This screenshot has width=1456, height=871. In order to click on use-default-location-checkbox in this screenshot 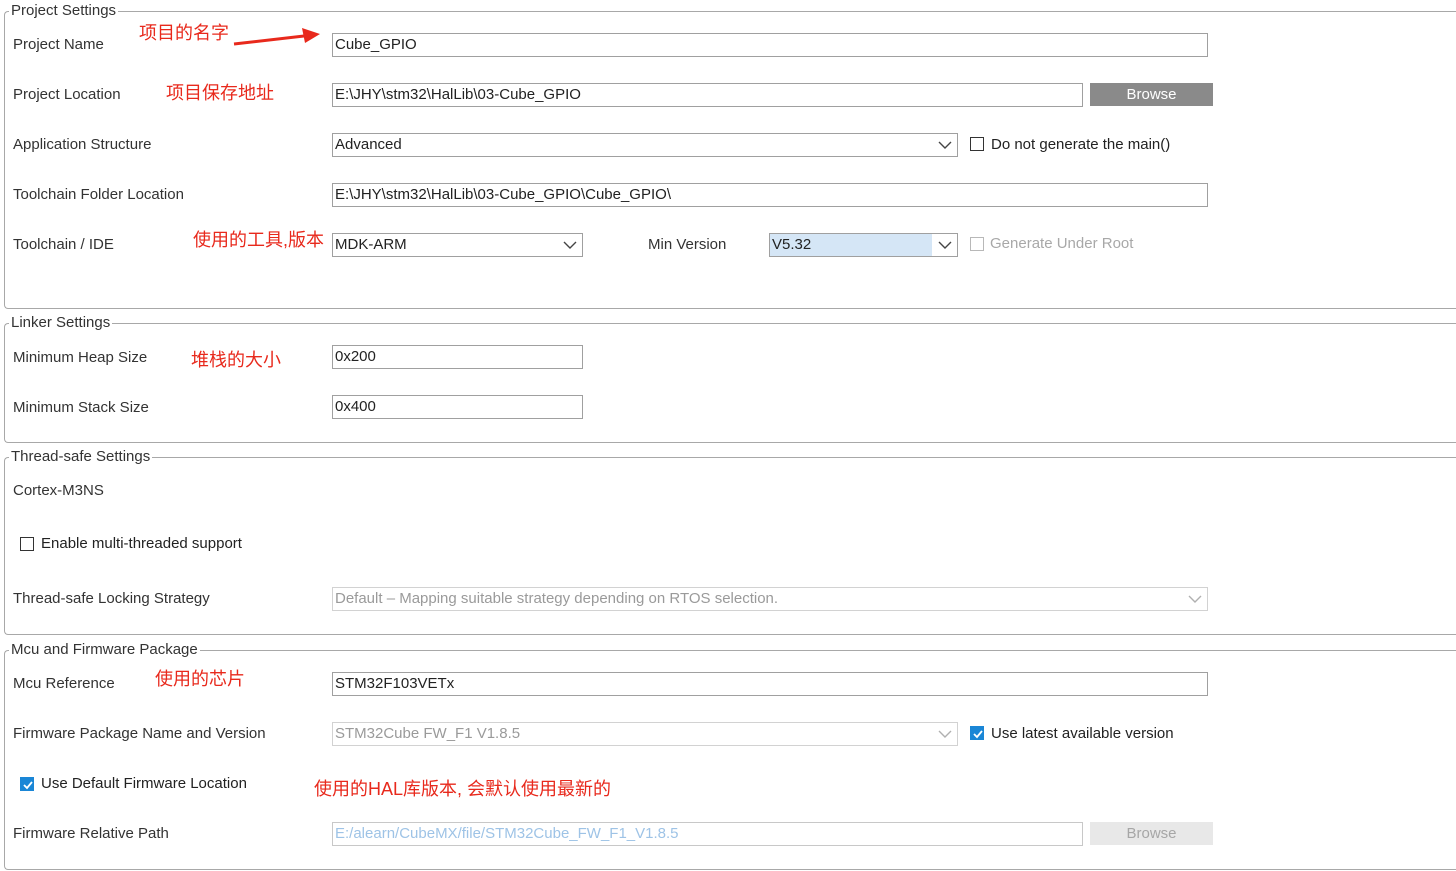, I will do `click(27, 784)`.